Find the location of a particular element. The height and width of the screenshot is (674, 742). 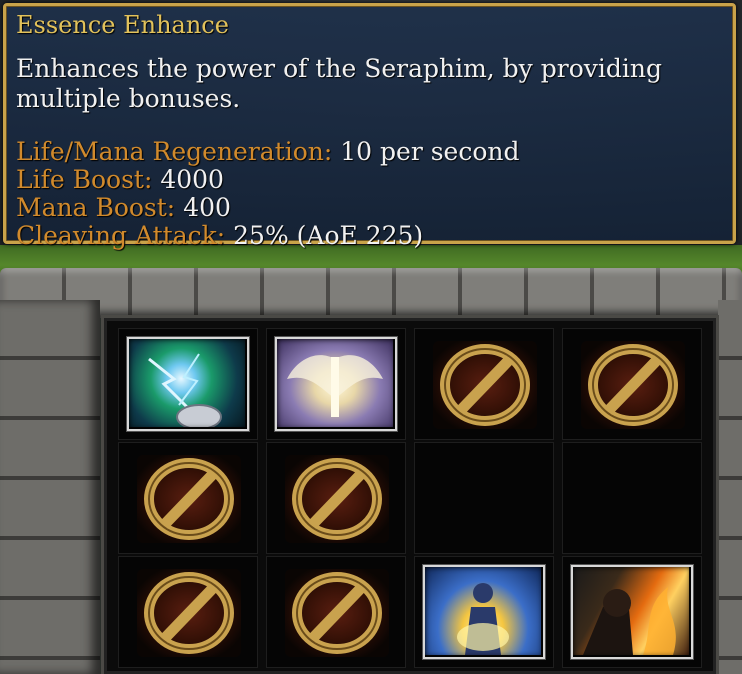

stat-regeneration: Life/Mana Regeneration: 10 per second is located at coordinates (369, 152).